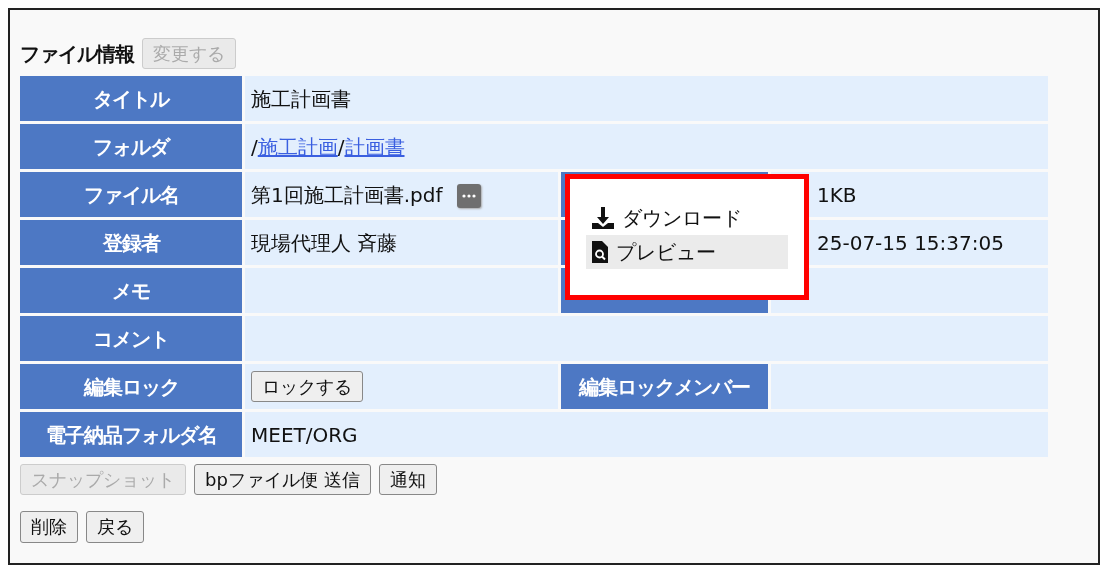 The width and height of the screenshot is (1115, 586). What do you see at coordinates (297, 146) in the screenshot?
I see `folder-link: 施工計画` at bounding box center [297, 146].